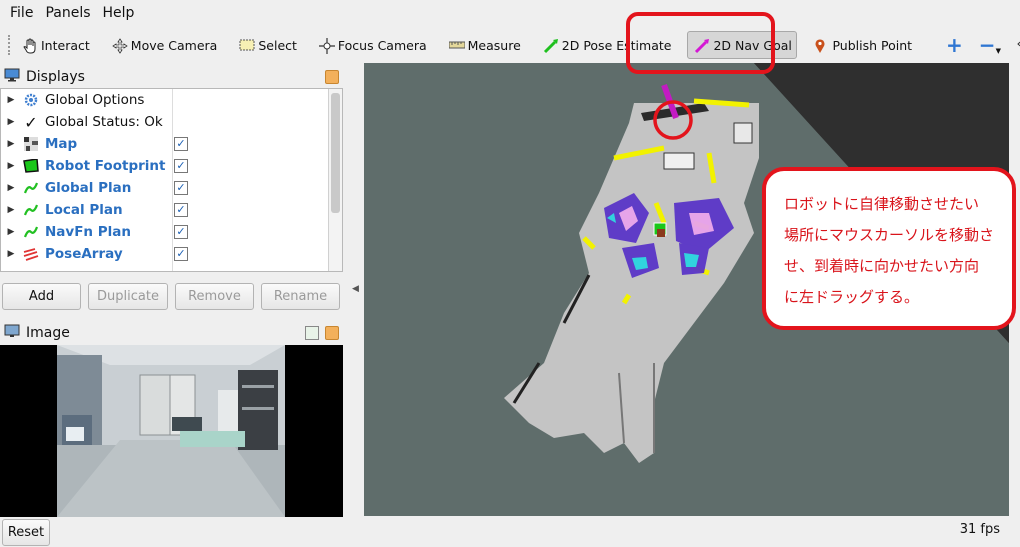 The image size is (1020, 547). I want to click on callout-line: ロボットに自律移動させたい, so click(882, 204).